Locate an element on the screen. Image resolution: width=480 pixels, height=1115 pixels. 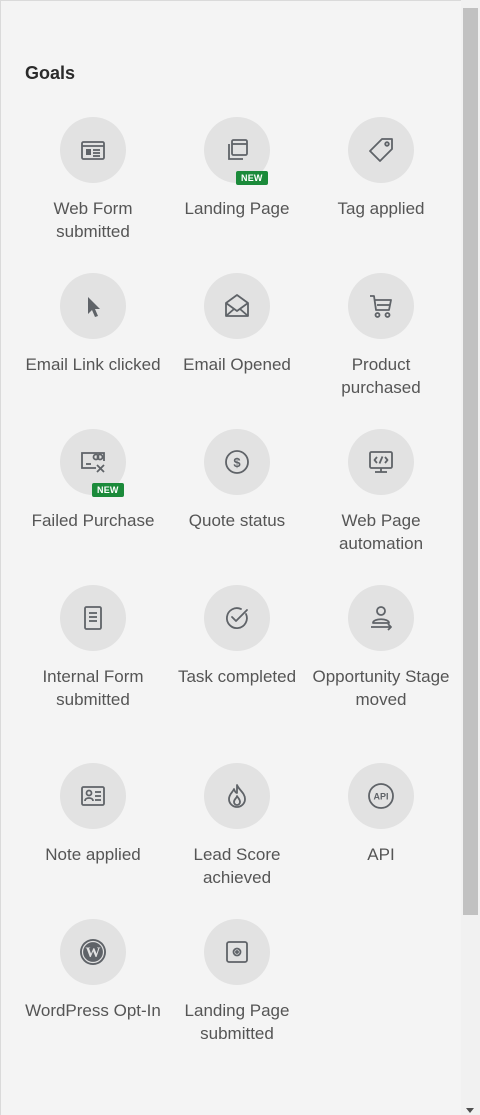
svg-text: API is located at coordinates (380, 797).